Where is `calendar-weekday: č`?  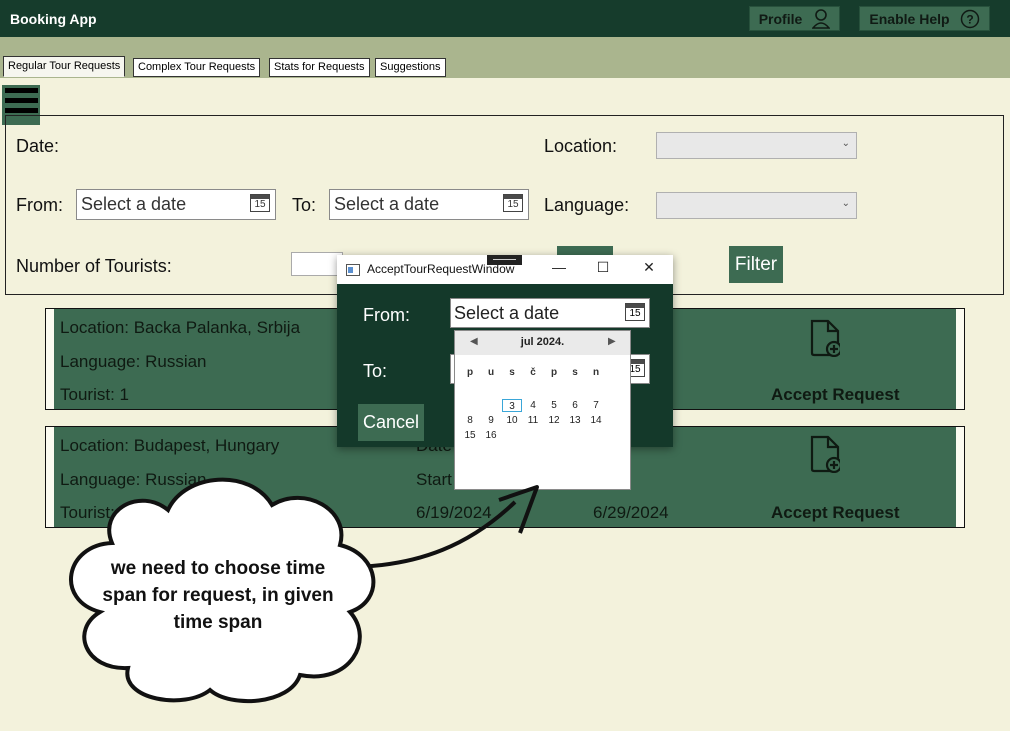 calendar-weekday: č is located at coordinates (533, 372).